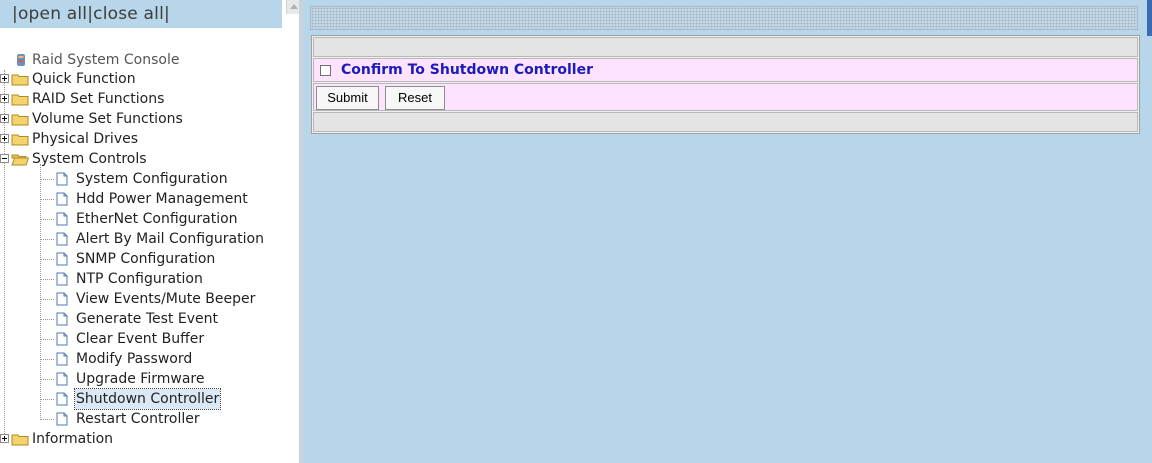 Image resolution: width=1152 pixels, height=463 pixels. Describe the element at coordinates (152, 179) in the screenshot. I see `tree-item-label: System Configuration` at that location.